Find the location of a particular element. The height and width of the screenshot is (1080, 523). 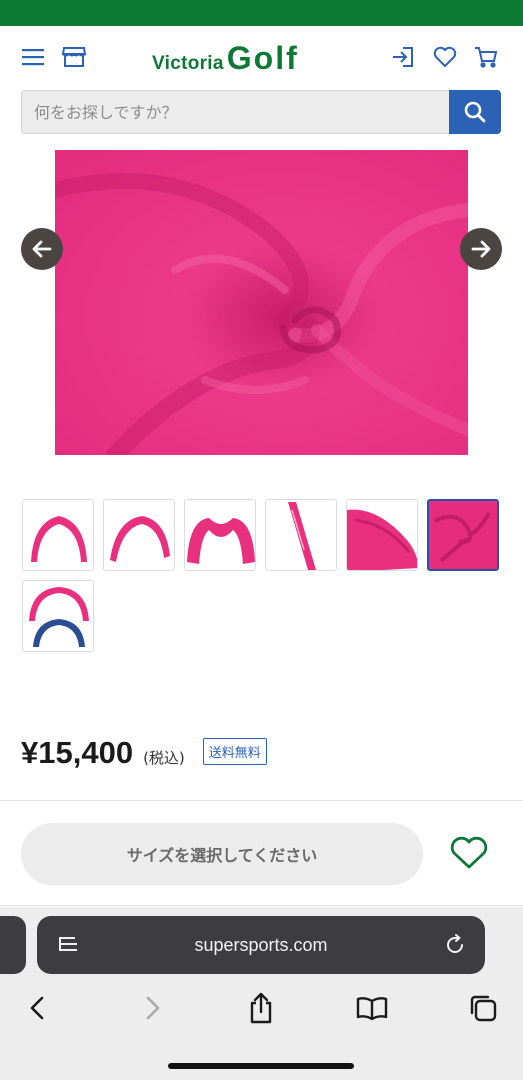

search-bar is located at coordinates (261, 112).